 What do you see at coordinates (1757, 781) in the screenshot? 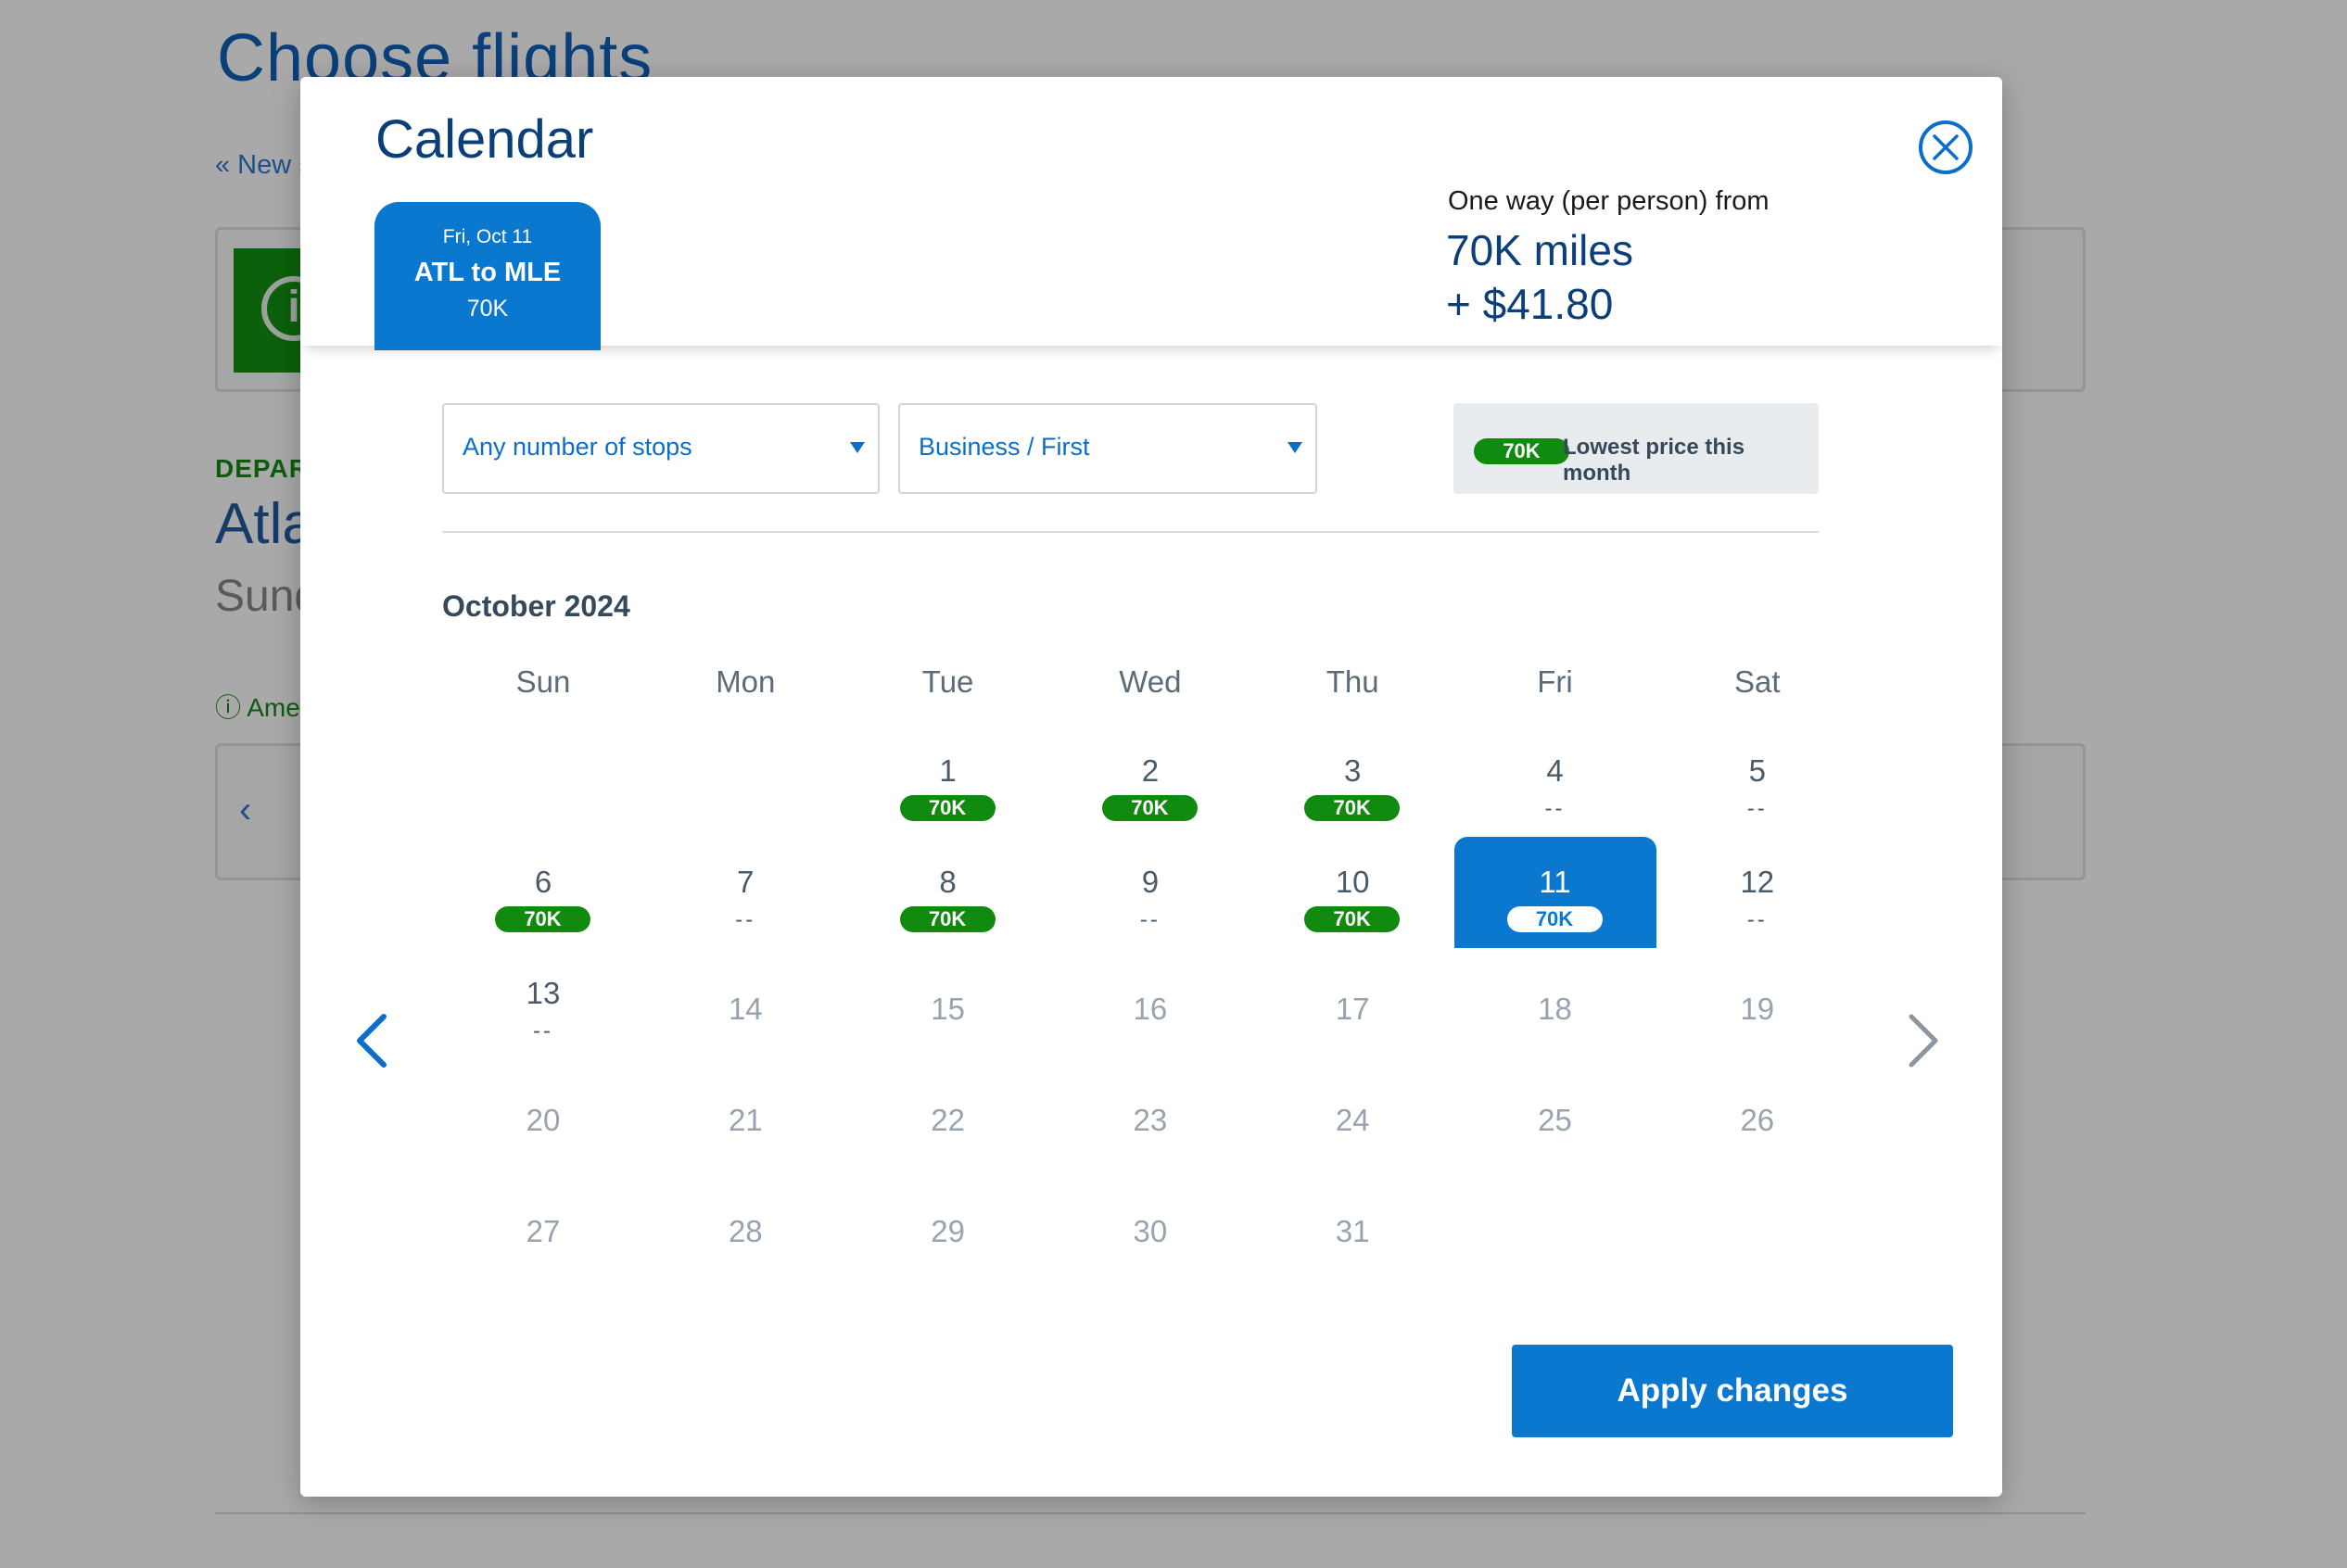
I see `calendar-day-5: 5 --` at bounding box center [1757, 781].